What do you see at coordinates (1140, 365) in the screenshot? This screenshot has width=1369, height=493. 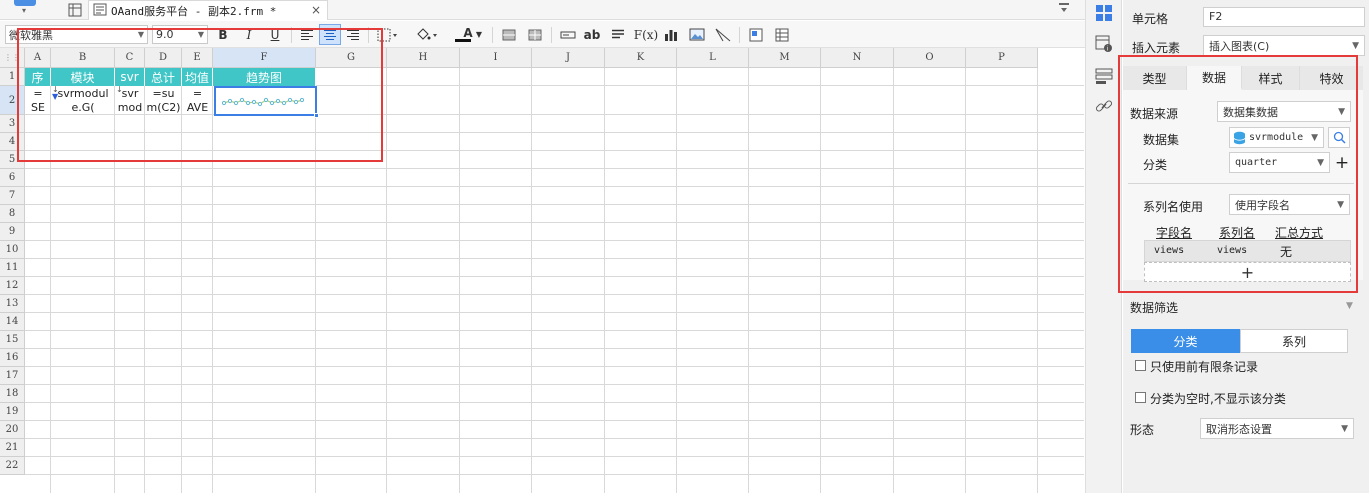 I see `limit-records-checkbox` at bounding box center [1140, 365].